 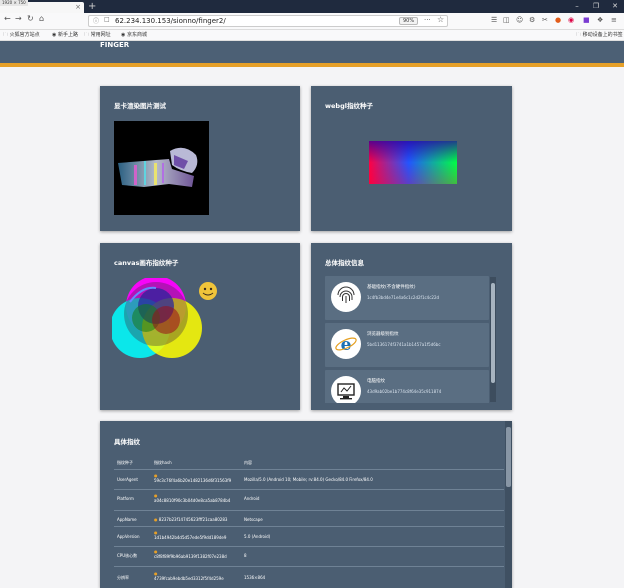 I want to click on list-scrollbar-thumb, so click(x=493, y=333).